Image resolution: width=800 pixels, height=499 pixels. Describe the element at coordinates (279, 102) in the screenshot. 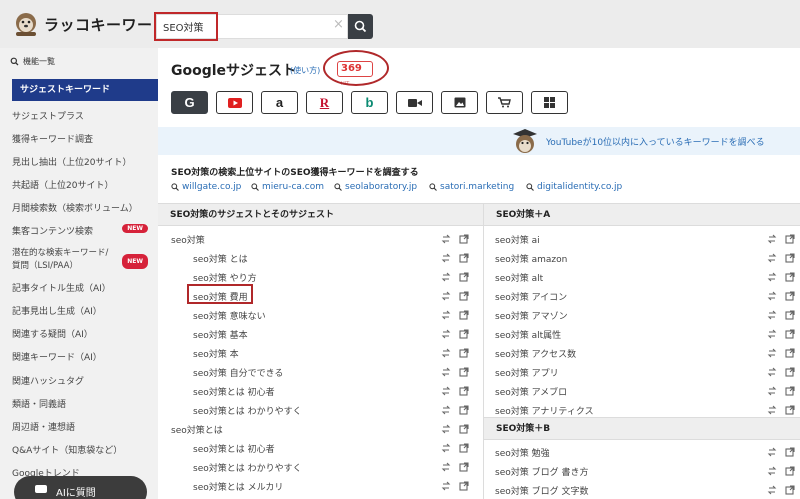

I see `engine-amazon-button: a` at that location.